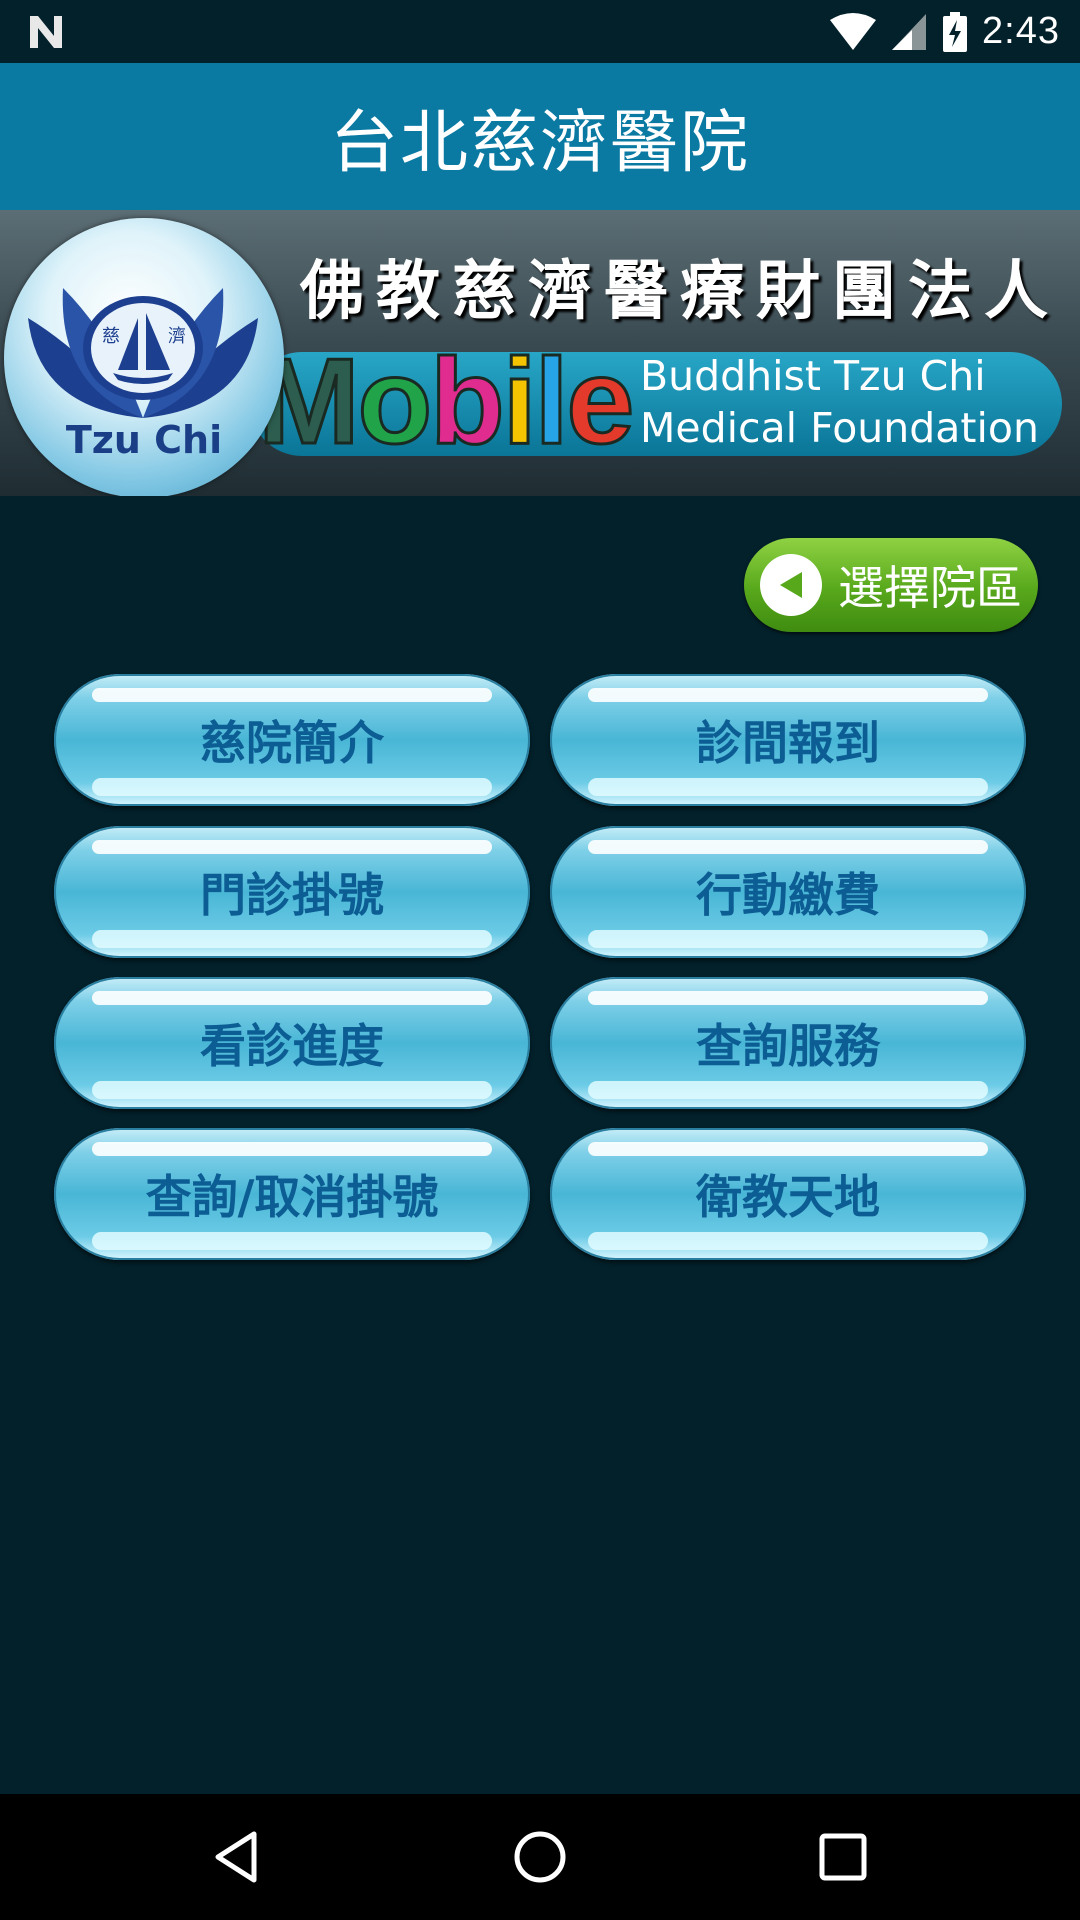 Image resolution: width=1080 pixels, height=1920 pixels. What do you see at coordinates (955, 31) in the screenshot?
I see `battery-charging-icon` at bounding box center [955, 31].